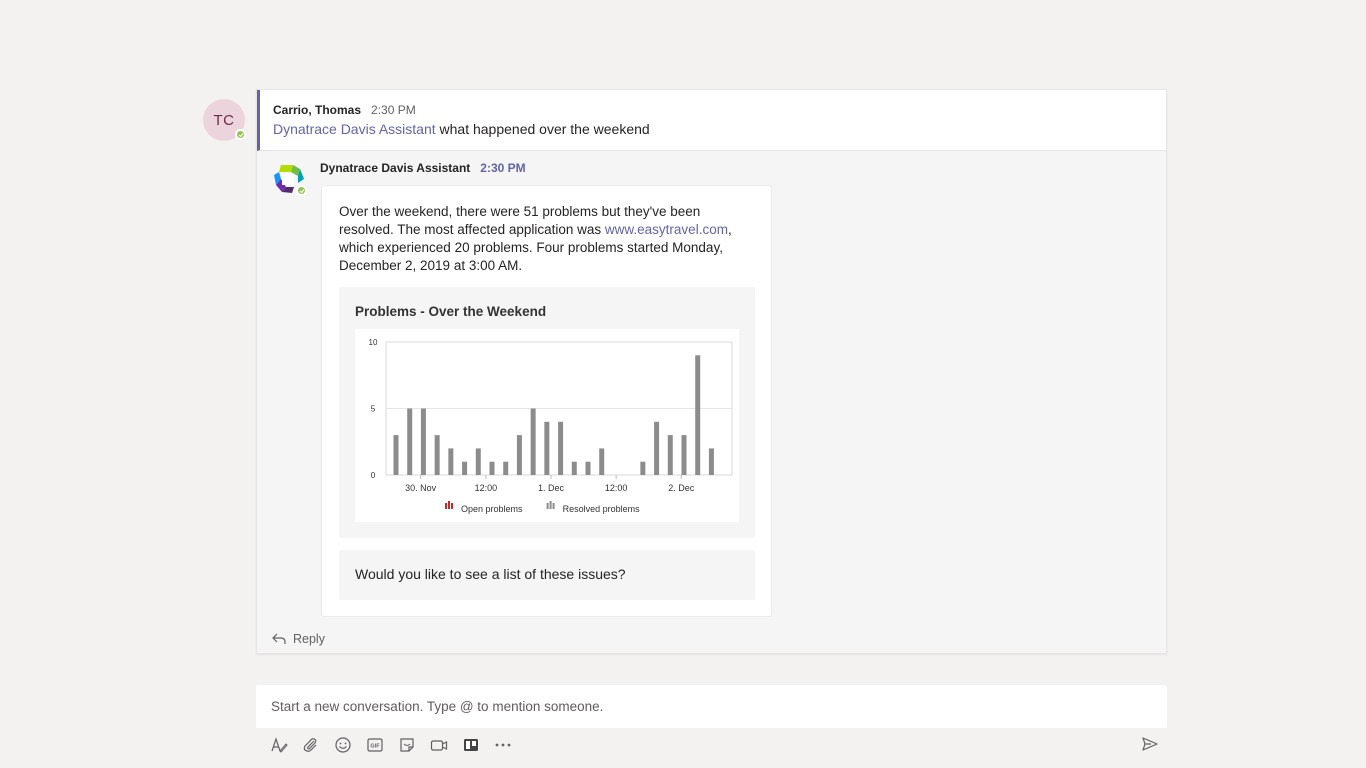  What do you see at coordinates (451, 311) in the screenshot?
I see `chart-title: Problems - Over the Weekend` at bounding box center [451, 311].